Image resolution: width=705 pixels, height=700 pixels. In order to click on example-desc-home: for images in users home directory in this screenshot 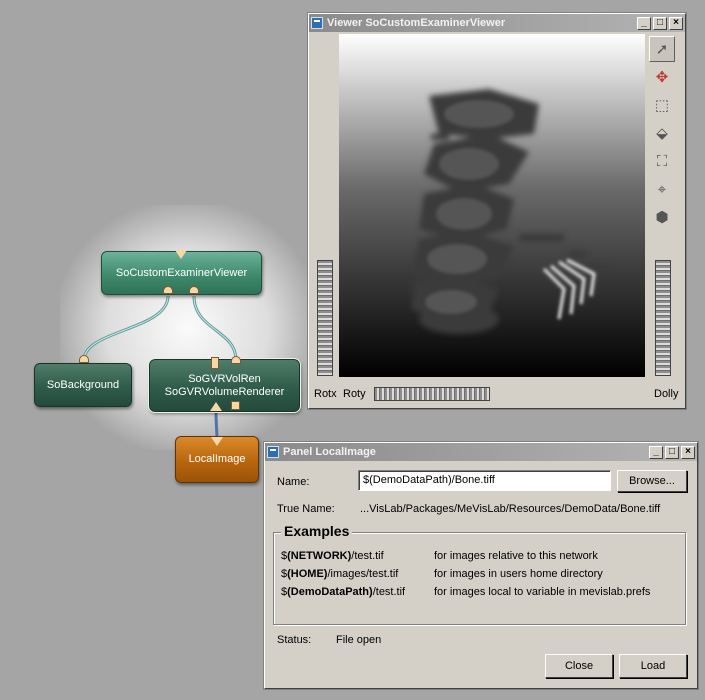, I will do `click(518, 574)`.